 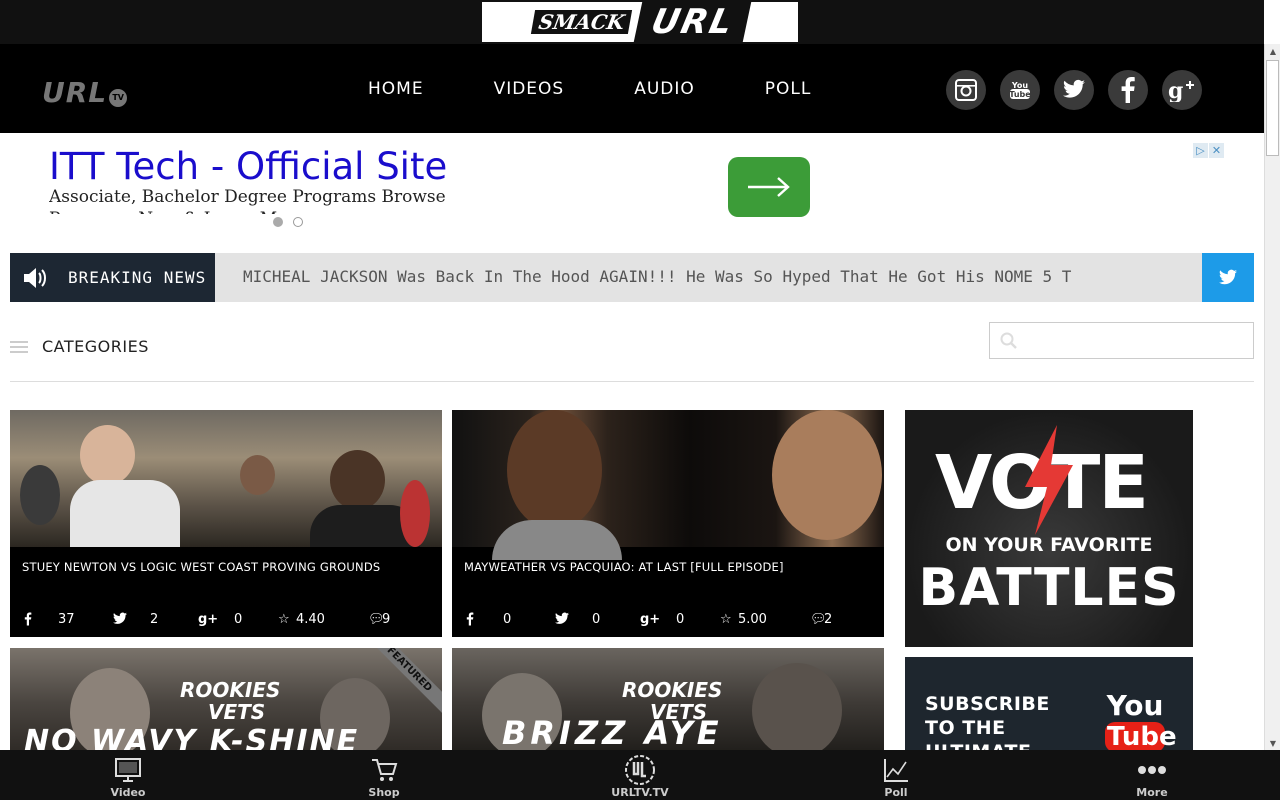 I want to click on scroll-up-arrow: ▲, so click(x=1272, y=51).